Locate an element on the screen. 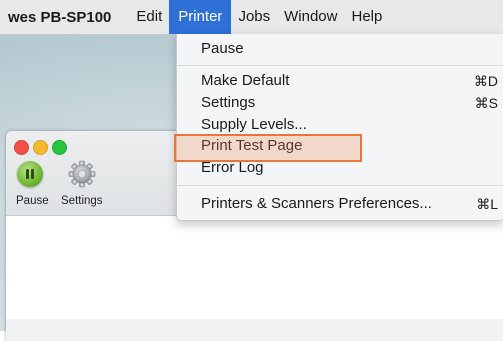 Image resolution: width=503 pixels, height=341 pixels. menu-item-printers-scanners-preferences: Printers & Scanners Preferences... ⌘L is located at coordinates (340, 204).